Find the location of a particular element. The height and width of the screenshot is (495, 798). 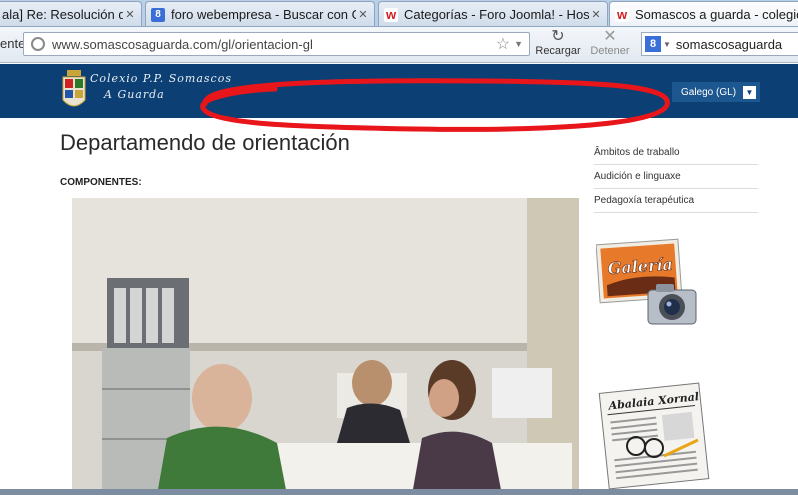

sidebar-item-label: Pedagoxía terapéutica is located at coordinates (644, 200).